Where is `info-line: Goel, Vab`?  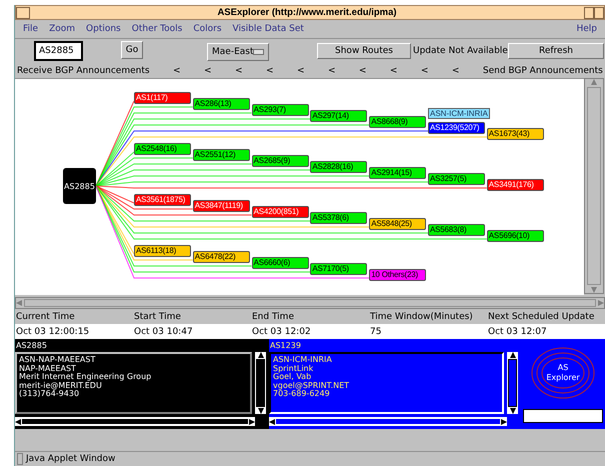
info-line: Goel, Vab is located at coordinates (292, 377).